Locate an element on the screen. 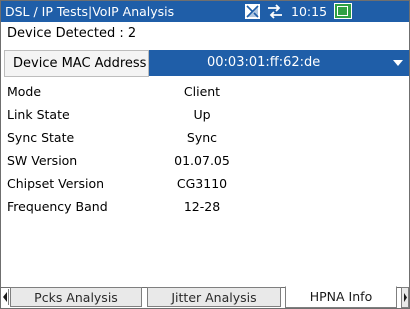 The height and width of the screenshot is (309, 410). info-value: CG3110 is located at coordinates (202, 183).